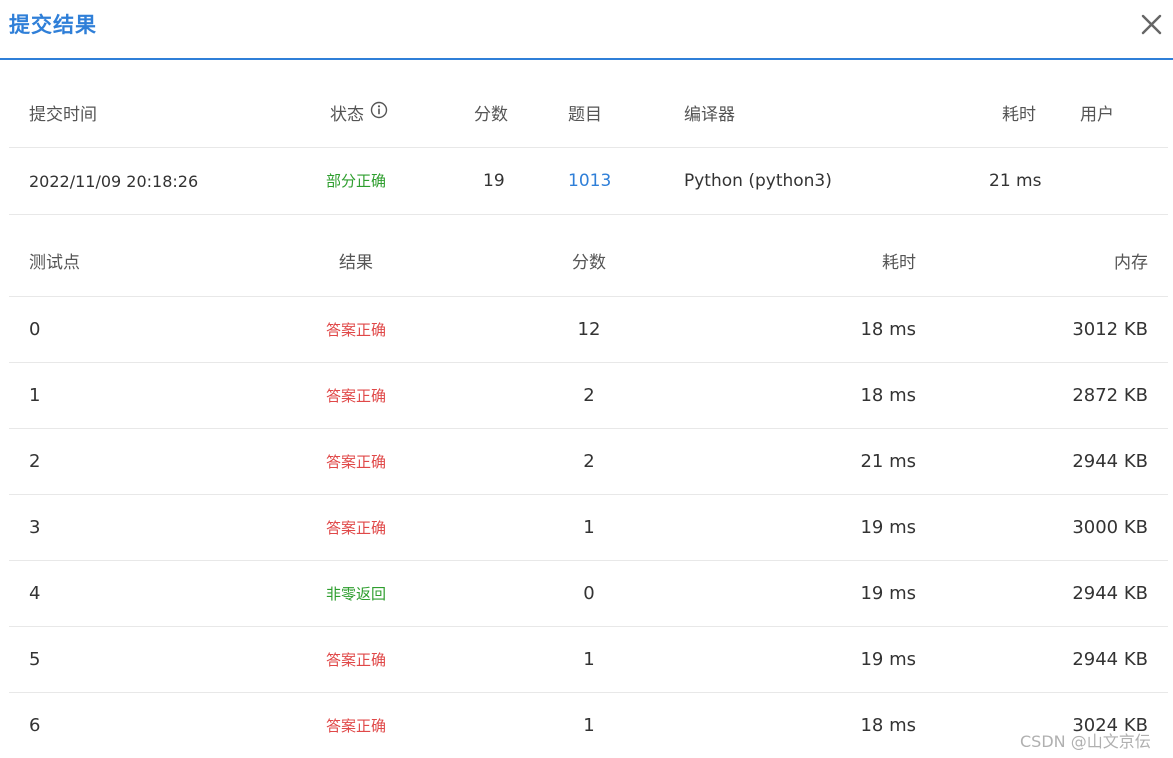  Describe the element at coordinates (35, 659) in the screenshot. I see `test-point: 5` at that location.